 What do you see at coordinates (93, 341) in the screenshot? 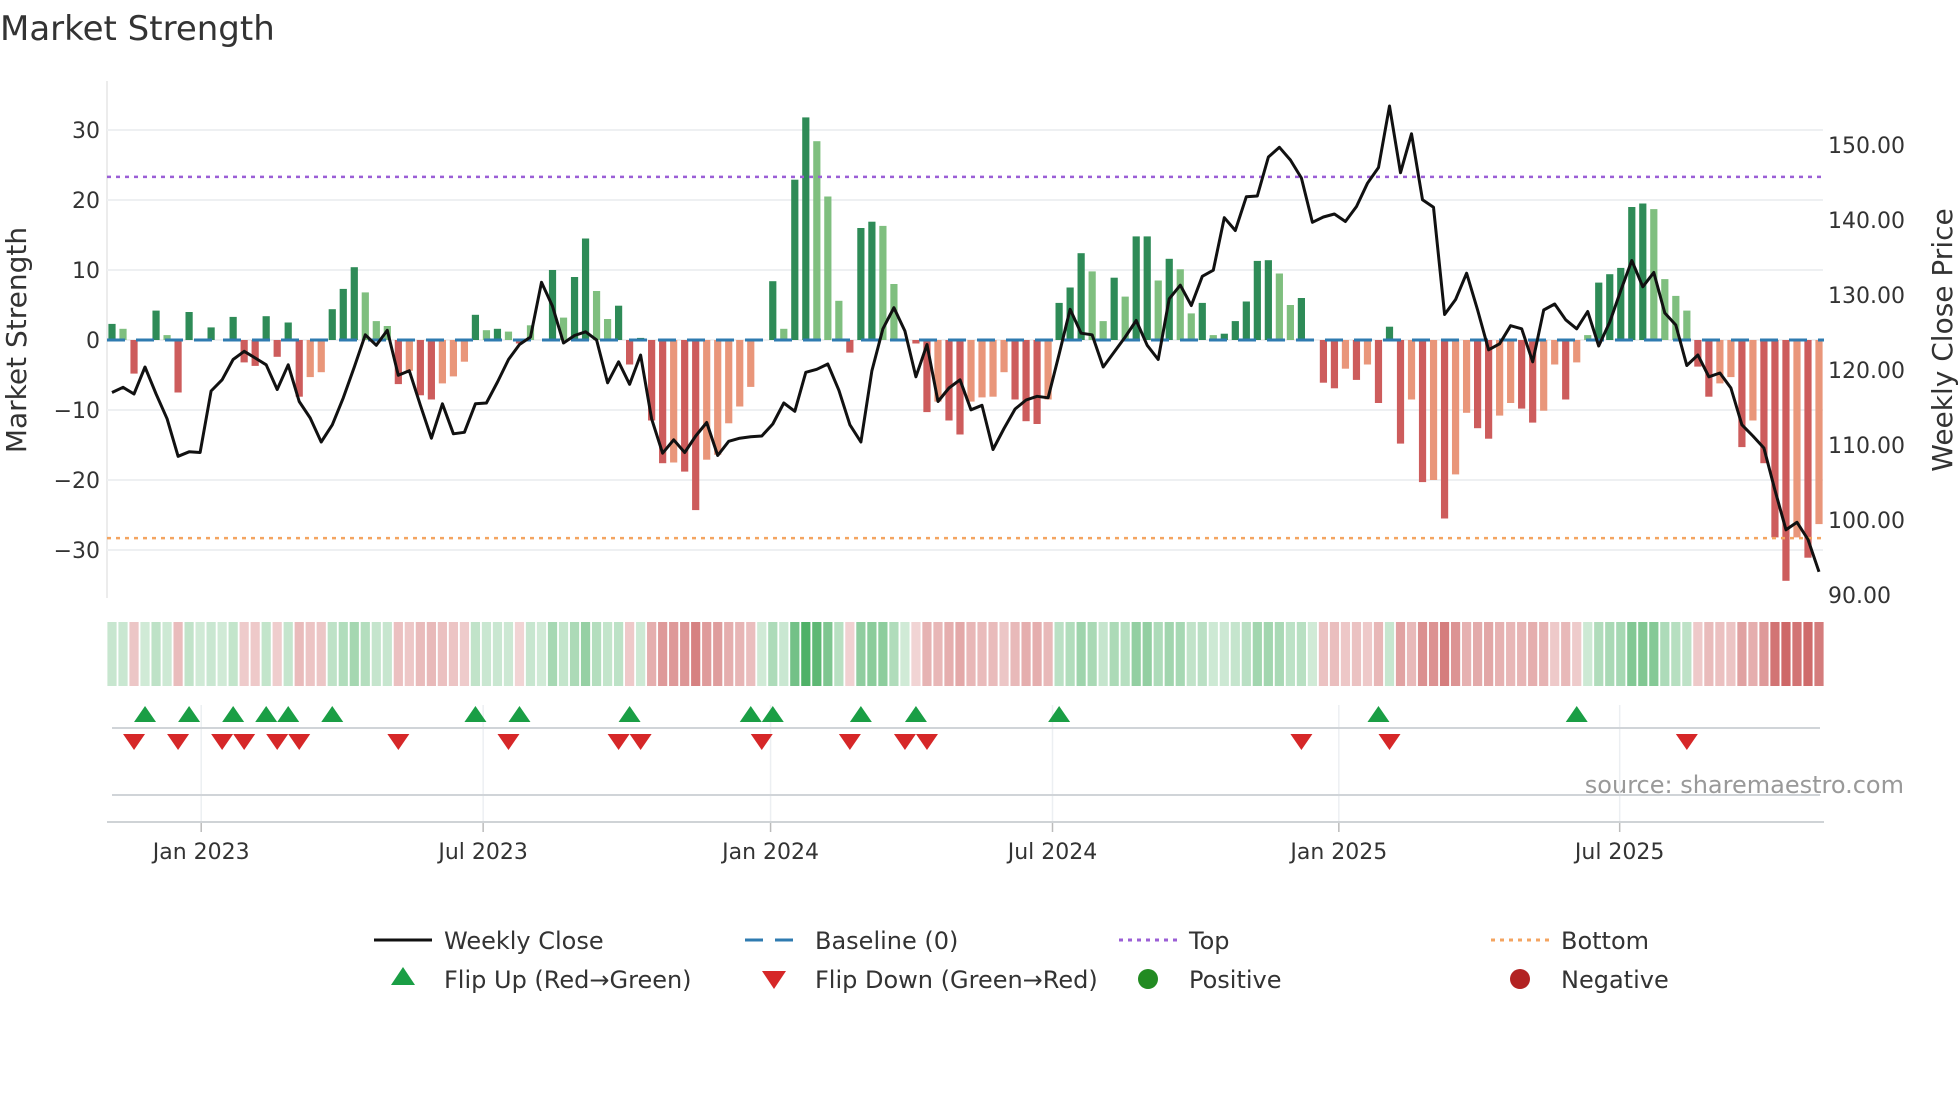
I see `y-tick-label: 0` at bounding box center [93, 341].